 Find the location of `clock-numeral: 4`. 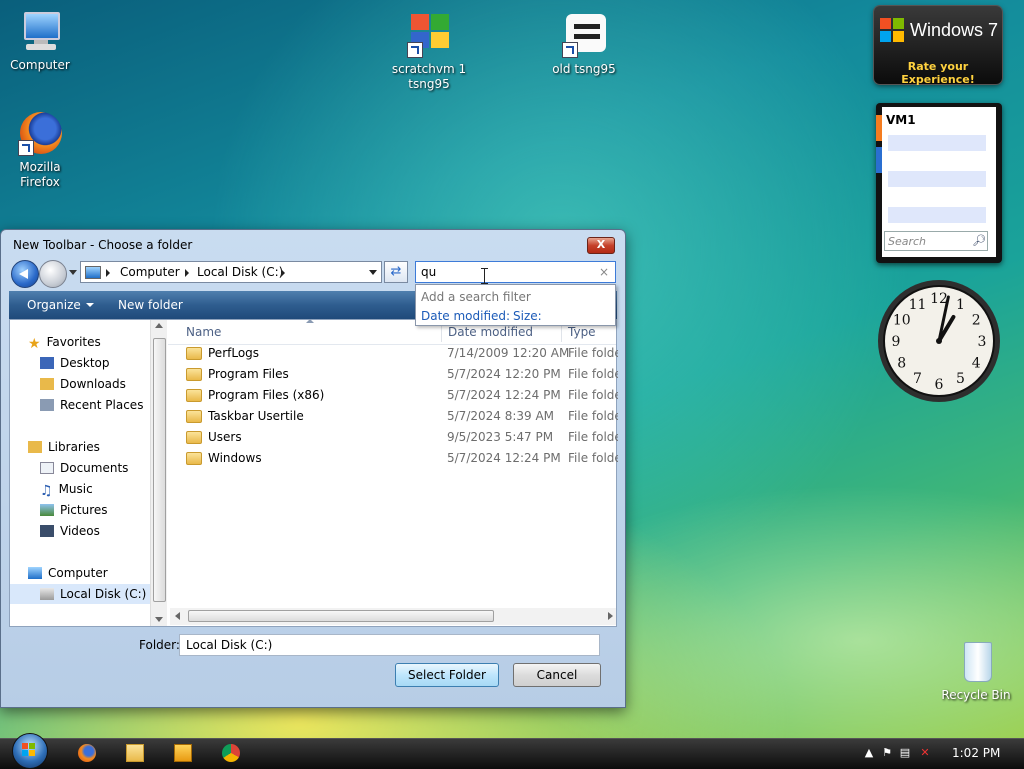

clock-numeral: 4 is located at coordinates (976, 364).